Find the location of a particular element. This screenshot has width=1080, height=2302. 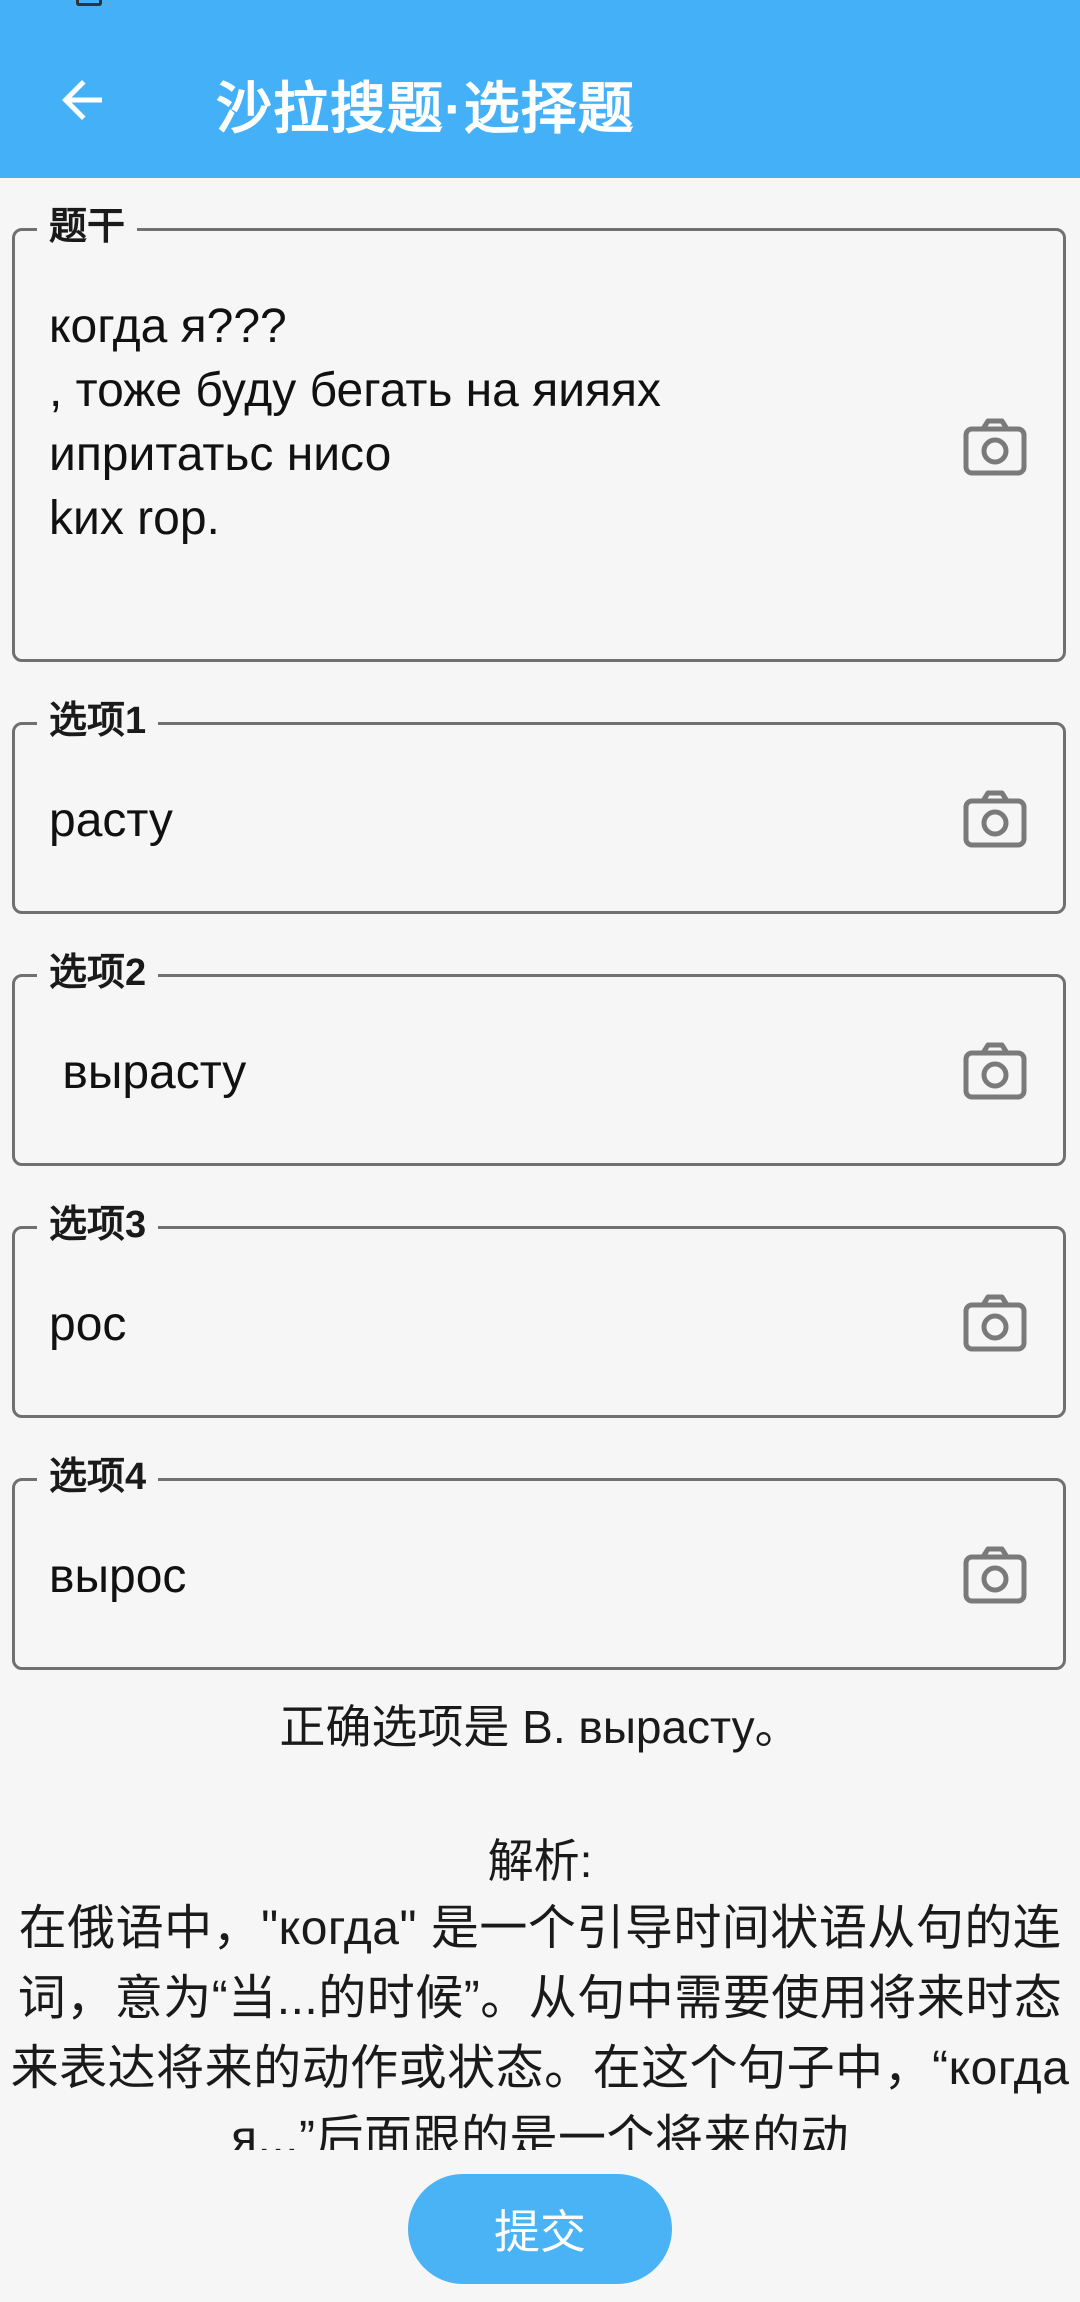

app-bar: 沙拉搜题·选择题 is located at coordinates (540, 89).